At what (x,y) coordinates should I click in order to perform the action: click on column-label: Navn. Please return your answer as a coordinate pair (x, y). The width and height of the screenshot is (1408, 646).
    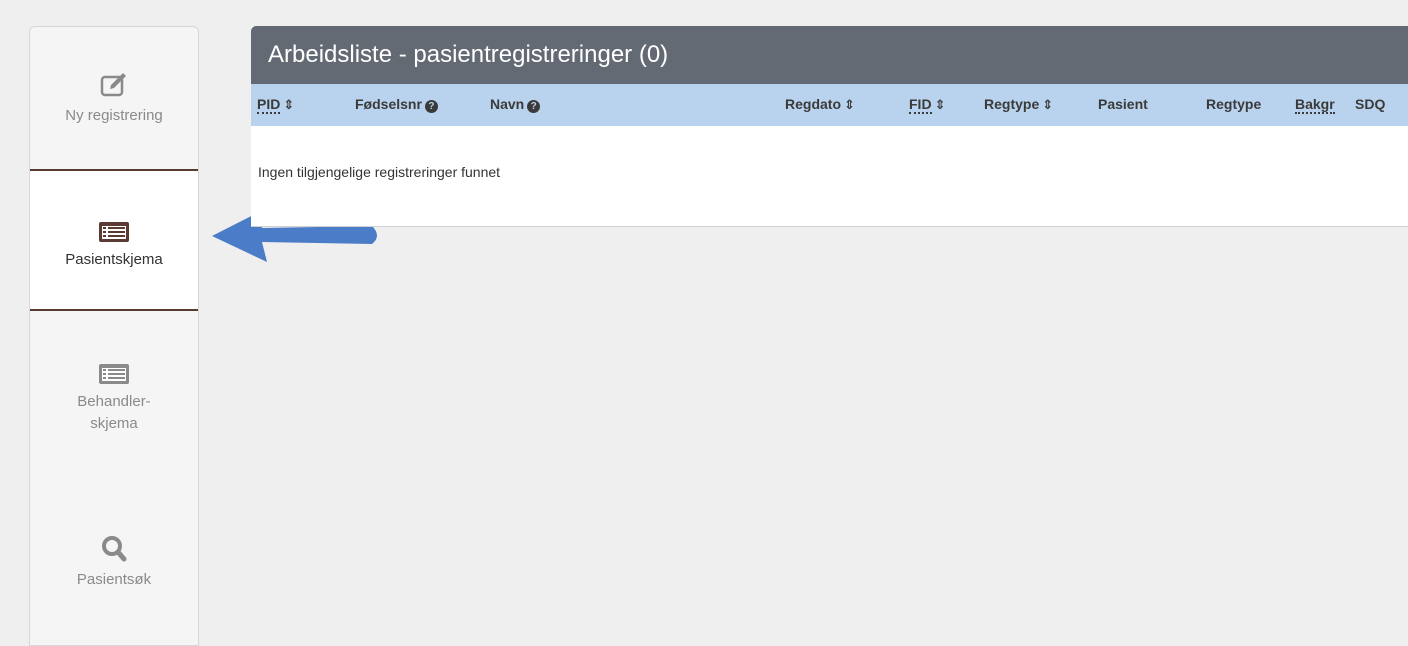
    Looking at the image, I should click on (507, 104).